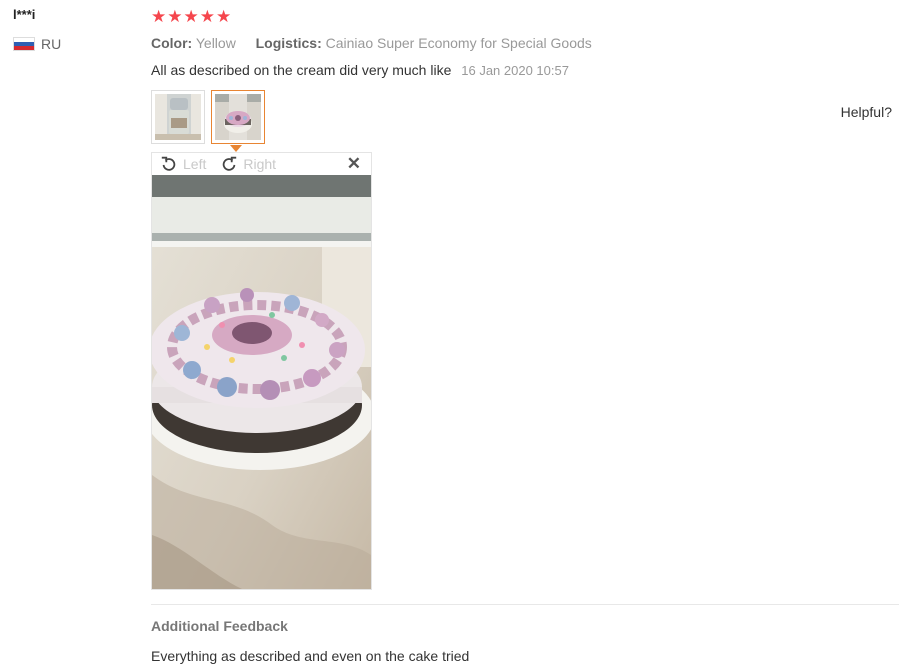  What do you see at coordinates (215, 43) in the screenshot?
I see `color-value: Yellow` at bounding box center [215, 43].